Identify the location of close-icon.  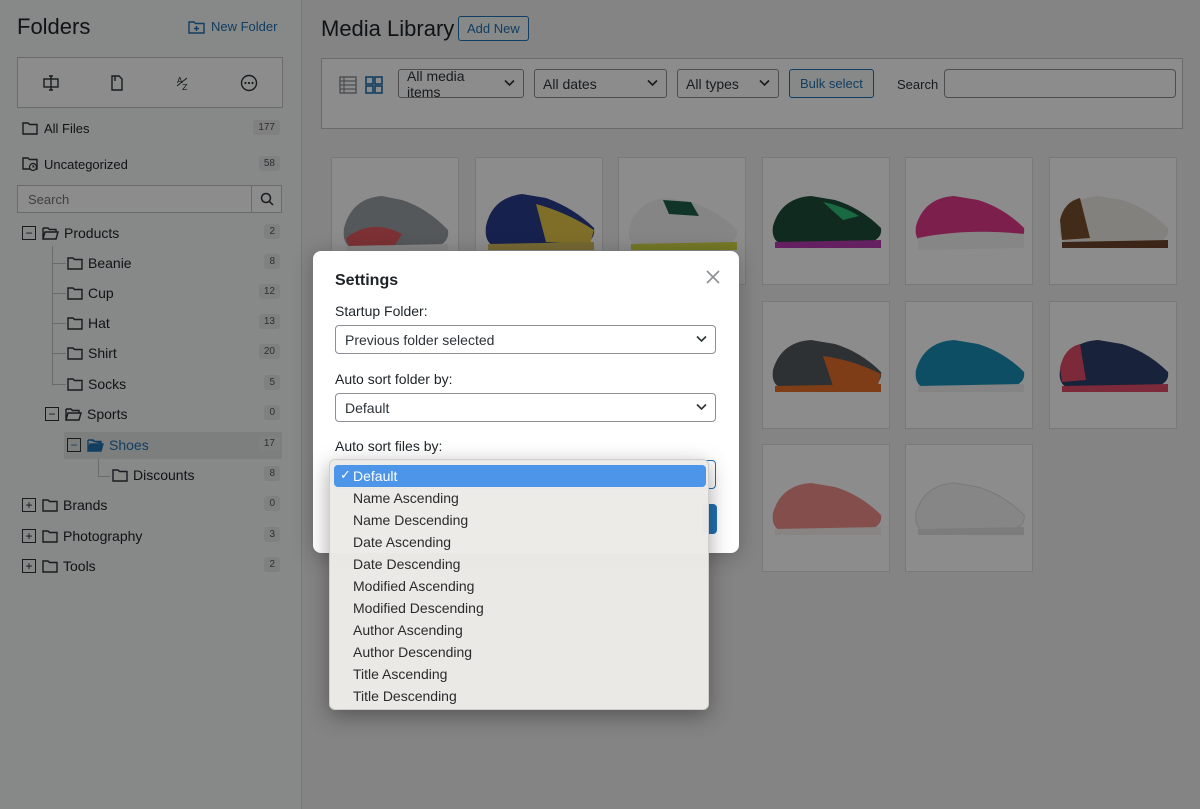
(713, 277).